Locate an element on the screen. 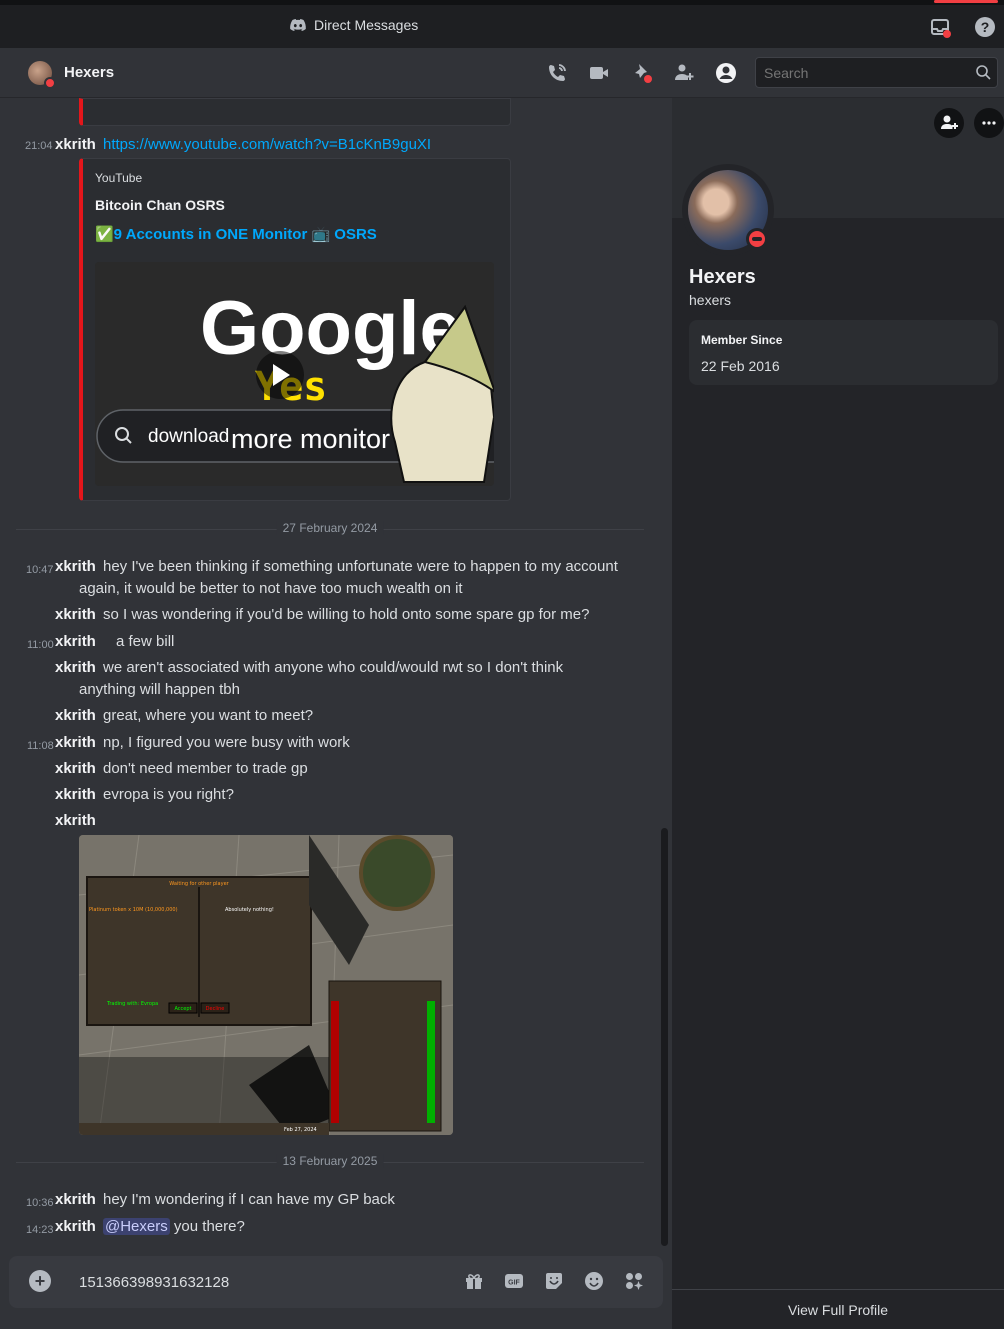  voice-call-icon is located at coordinates (558, 73).